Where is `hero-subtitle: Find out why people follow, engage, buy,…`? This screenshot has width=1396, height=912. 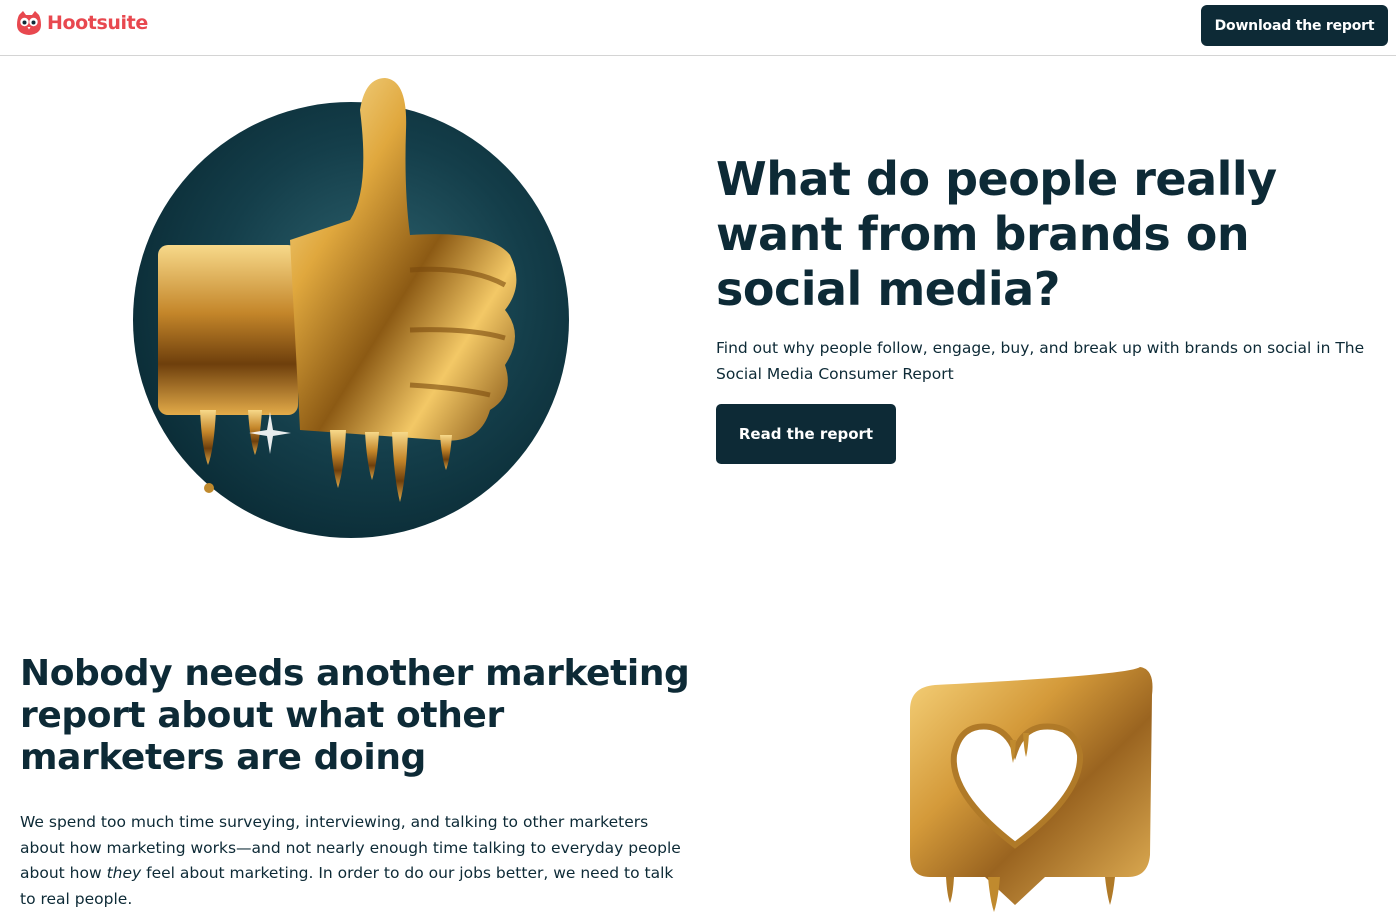
hero-subtitle: Find out why people follow, engage, buy,… is located at coordinates (1040, 361).